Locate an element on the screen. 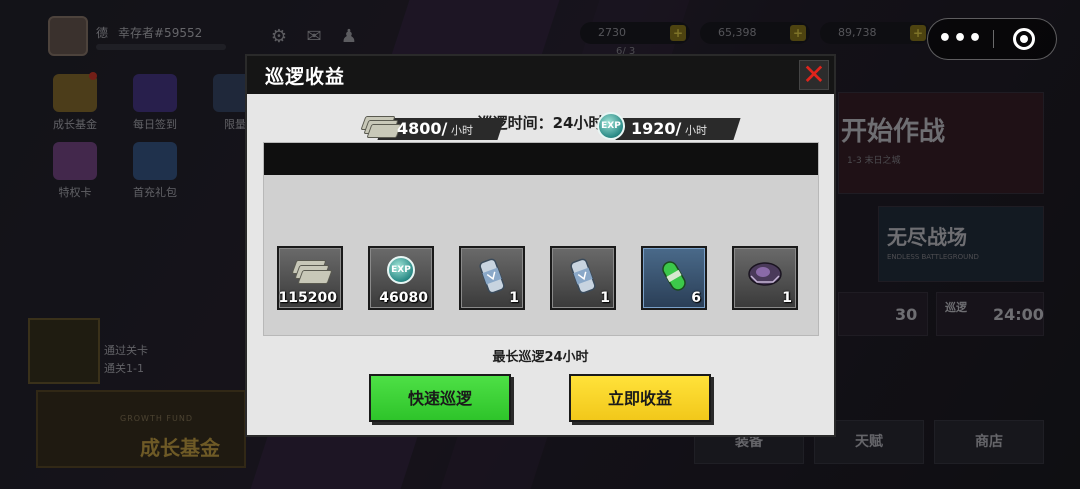  exp-rate: EXP 1920/ 小时 is located at coordinates (672, 126).